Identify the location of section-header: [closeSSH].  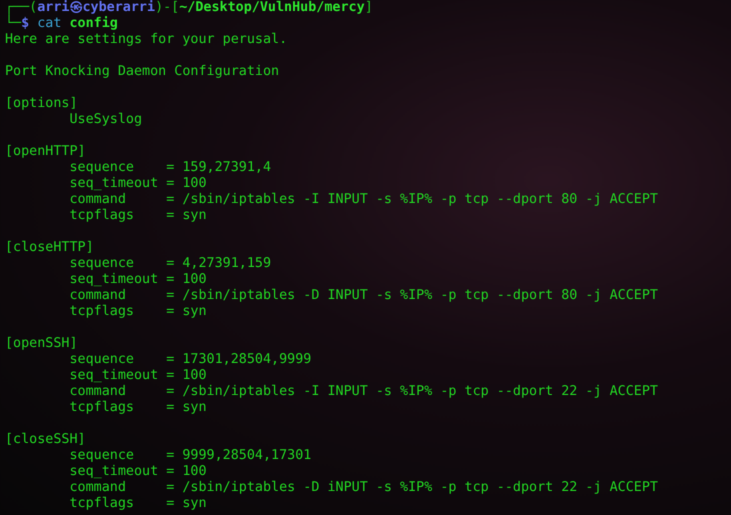
(45, 440).